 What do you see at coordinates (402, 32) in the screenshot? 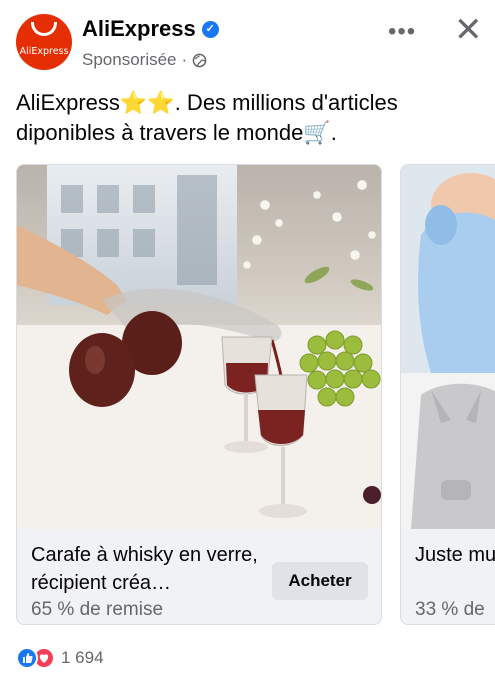
I see `more-options-icon: •••` at bounding box center [402, 32].